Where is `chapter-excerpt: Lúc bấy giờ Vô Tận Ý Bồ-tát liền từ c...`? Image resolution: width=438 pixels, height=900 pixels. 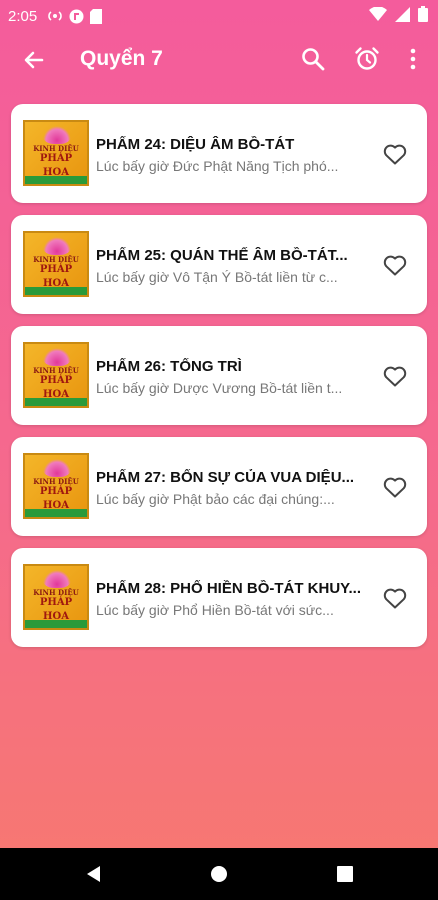 chapter-excerpt: Lúc bấy giờ Vô Tận Ý Bồ-tát liền từ c... is located at coordinates (217, 277).